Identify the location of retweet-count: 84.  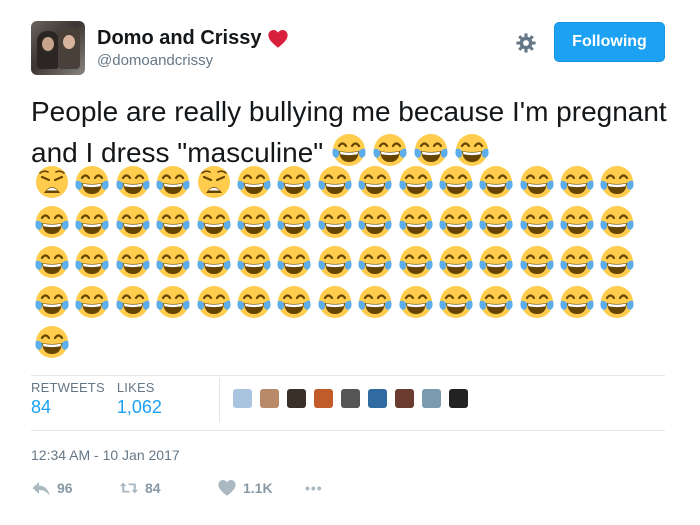
(153, 488).